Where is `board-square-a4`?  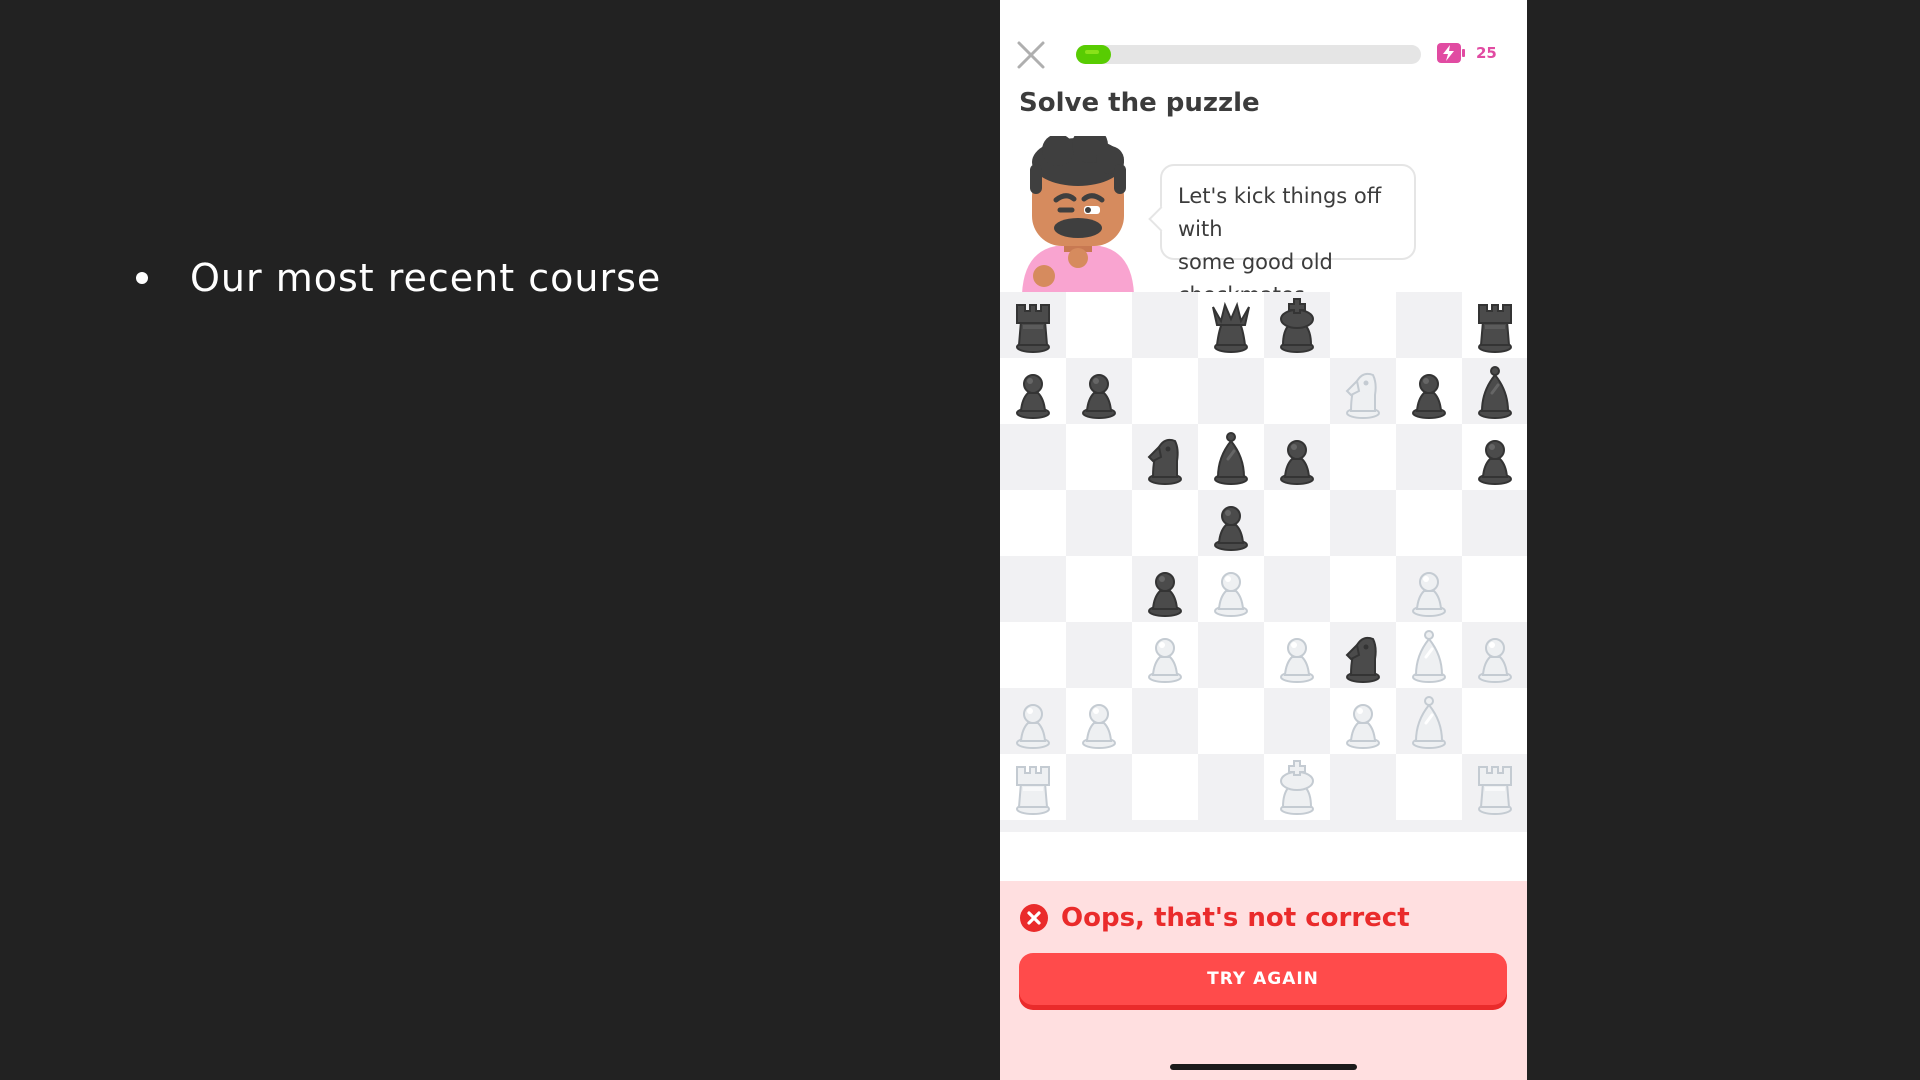
board-square-a4 is located at coordinates (1033, 589).